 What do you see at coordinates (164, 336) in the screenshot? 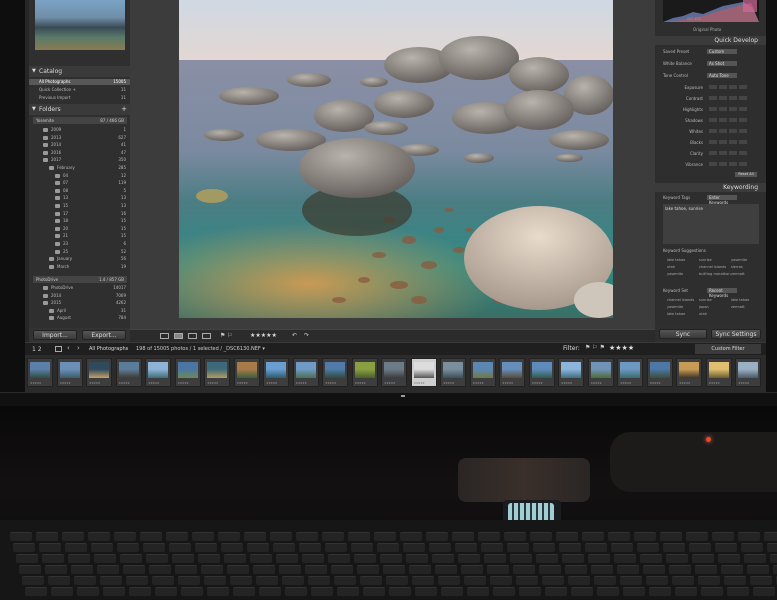
I see `grid-view-icon` at bounding box center [164, 336].